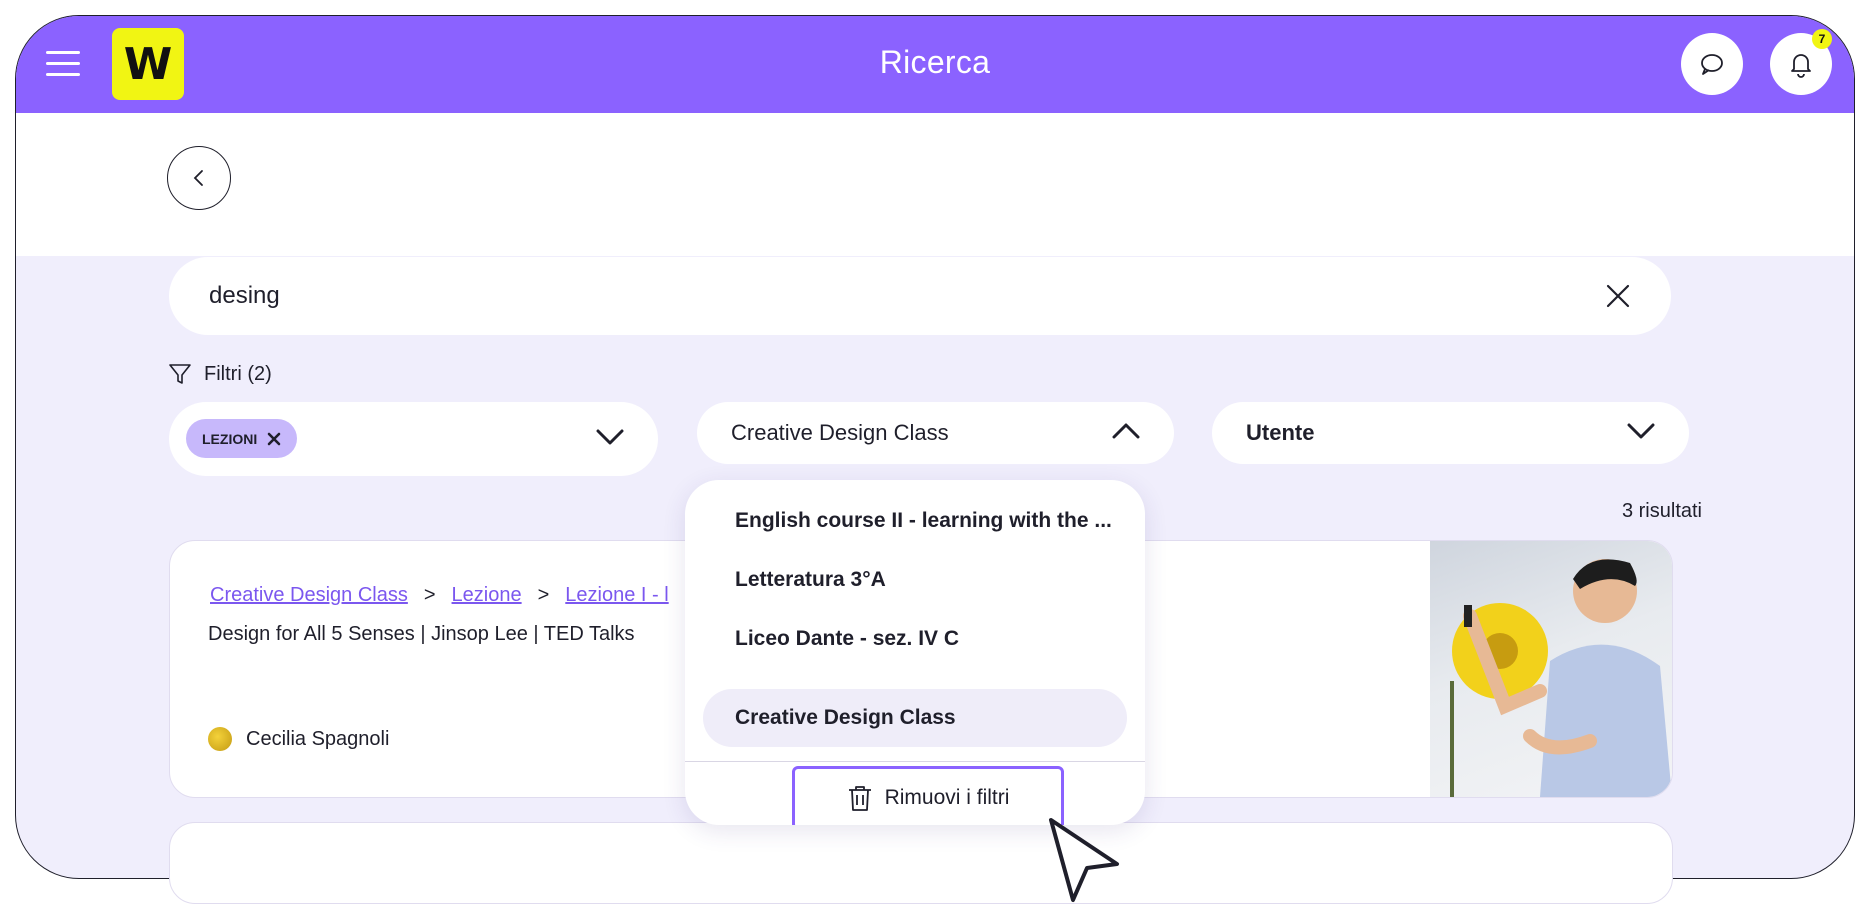  I want to click on breadcrumb-link-lesson-detail: Lezione I - l, so click(616, 595).